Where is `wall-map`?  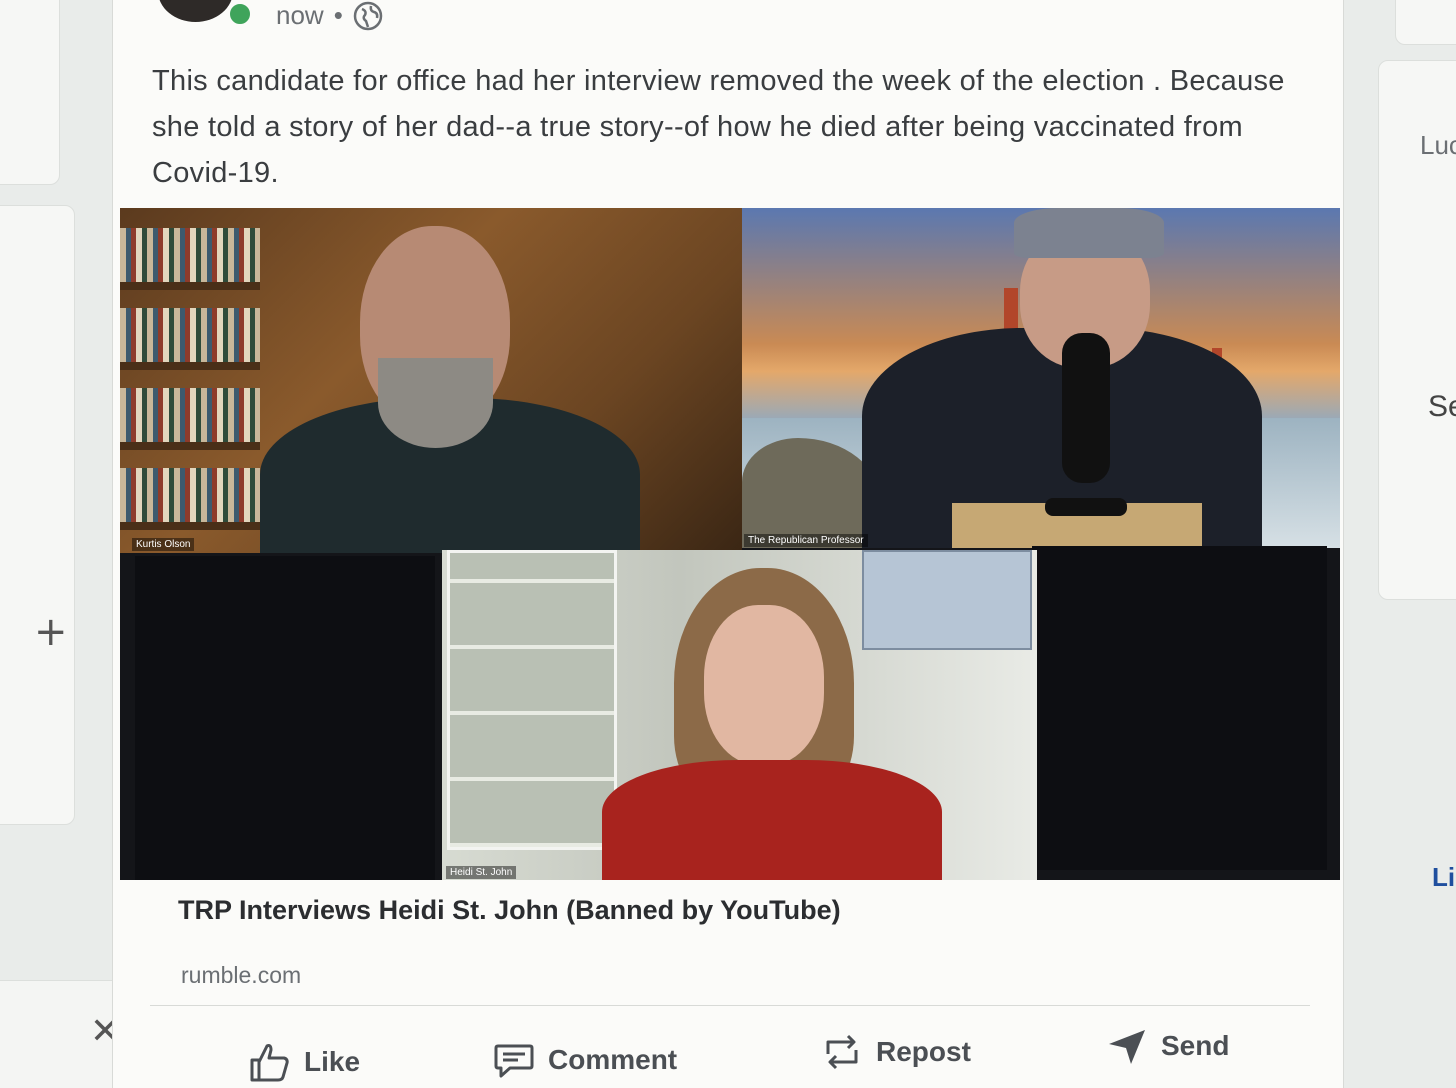
wall-map is located at coordinates (947, 600).